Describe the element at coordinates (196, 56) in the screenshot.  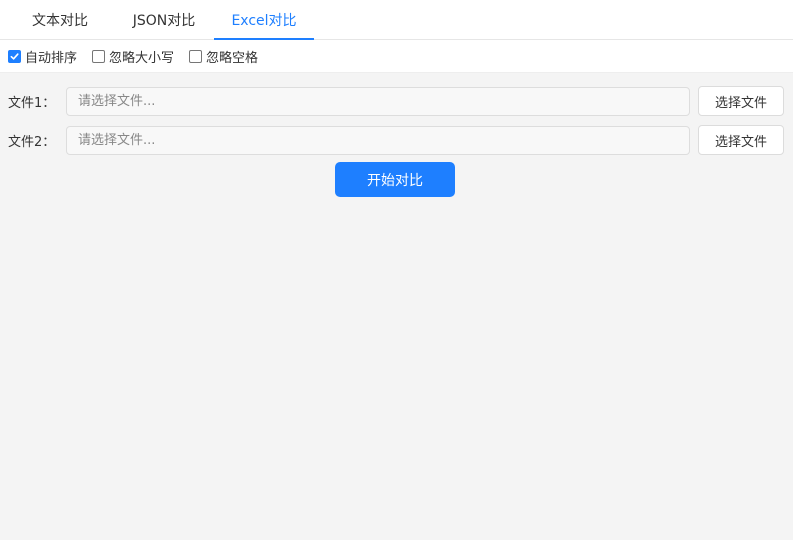
I see `ignore-spaces-checkbox` at that location.